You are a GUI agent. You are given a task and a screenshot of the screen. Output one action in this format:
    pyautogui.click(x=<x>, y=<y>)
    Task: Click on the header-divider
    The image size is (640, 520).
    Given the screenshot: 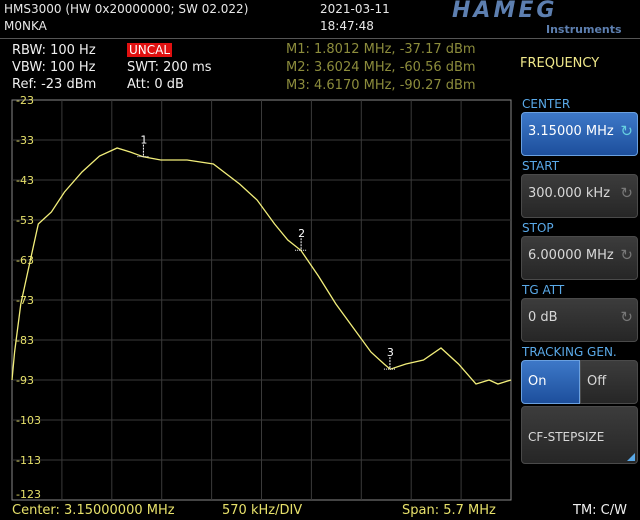 What is the action you would take?
    pyautogui.click(x=320, y=38)
    